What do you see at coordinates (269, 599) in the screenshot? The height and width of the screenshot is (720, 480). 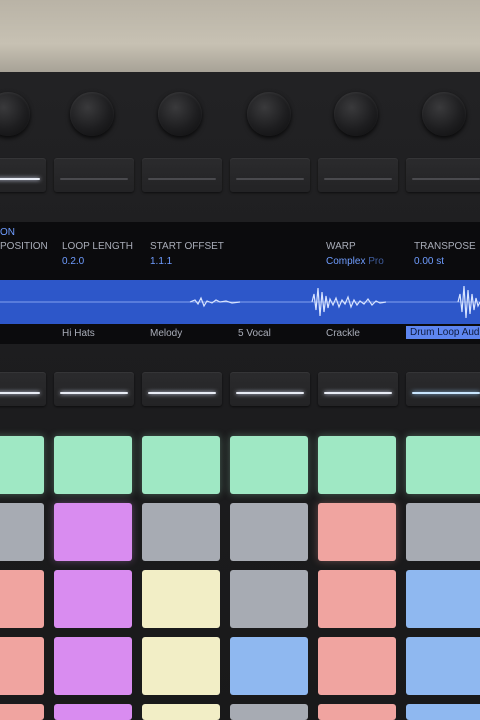 I see `pad-r3-c4` at bounding box center [269, 599].